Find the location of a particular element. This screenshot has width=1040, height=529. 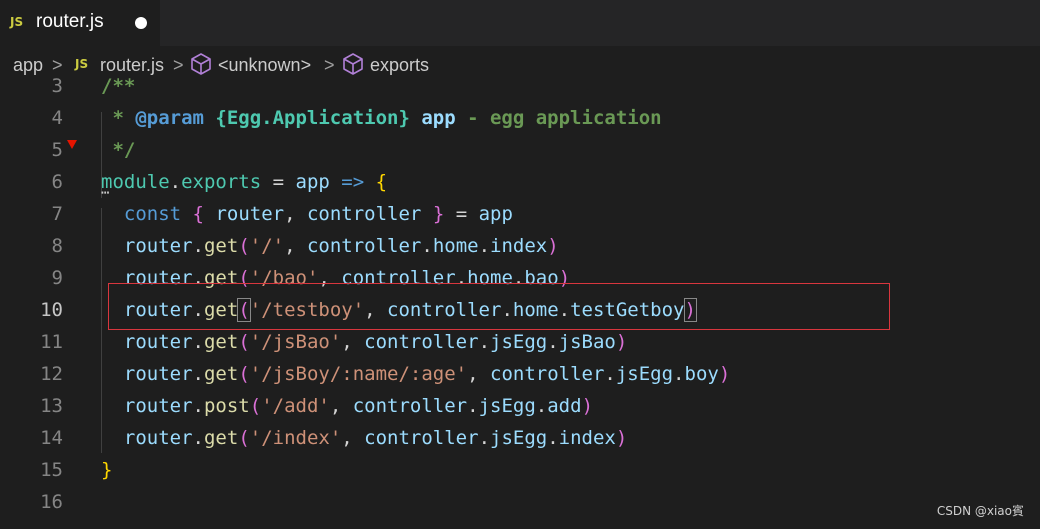

line-text: module.exports = app => { is located at coordinates (244, 182).